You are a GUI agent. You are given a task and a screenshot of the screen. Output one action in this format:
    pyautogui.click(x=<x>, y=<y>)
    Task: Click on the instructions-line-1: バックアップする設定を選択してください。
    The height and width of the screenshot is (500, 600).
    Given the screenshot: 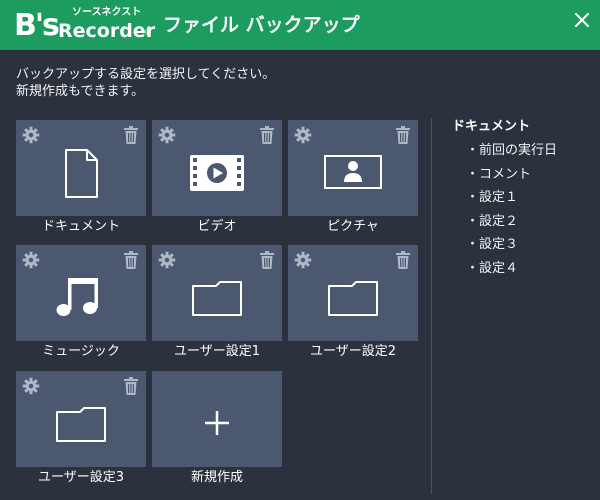 What is the action you would take?
    pyautogui.click(x=146, y=74)
    